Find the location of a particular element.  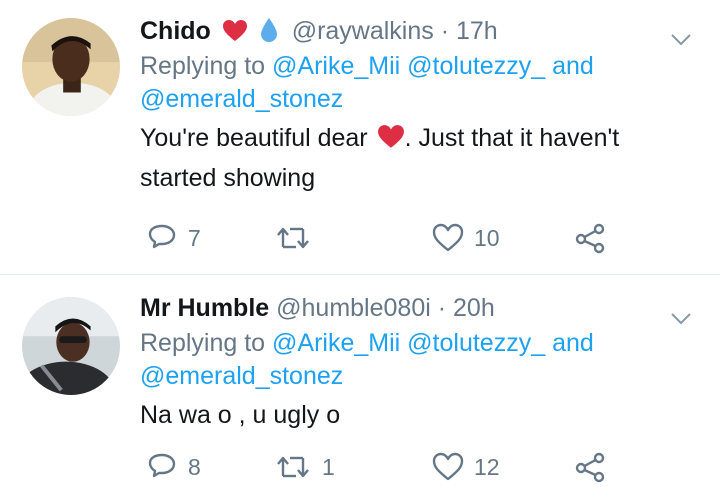

reply-count: 7 is located at coordinates (194, 237).